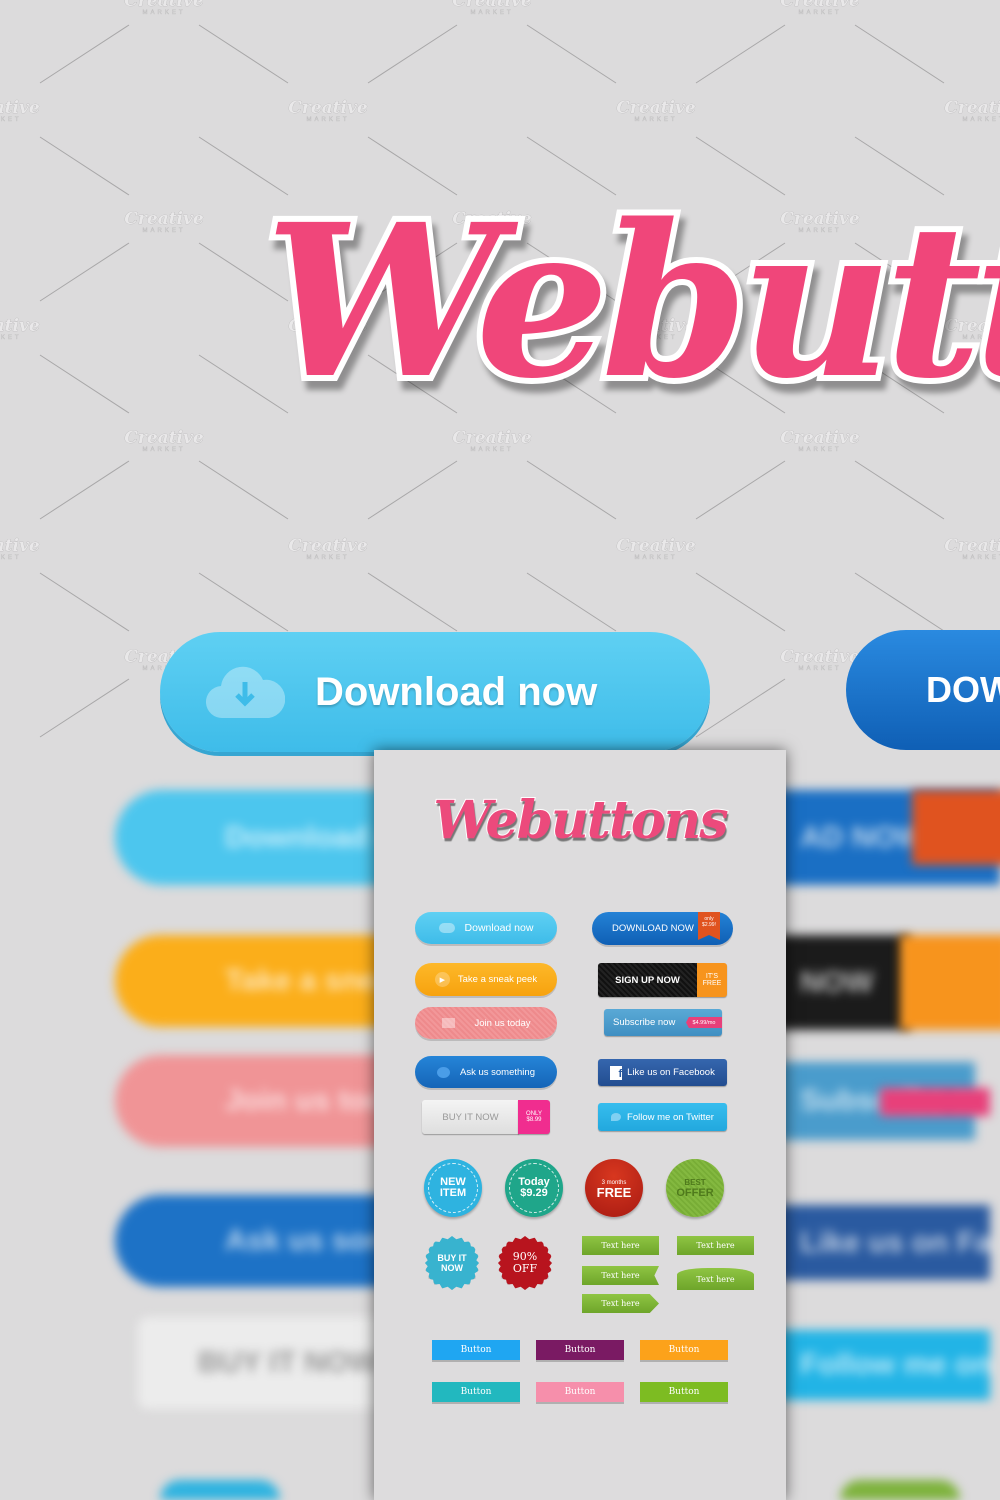 This screenshot has height=1500, width=1000. I want to click on hero-download-button: Download now, so click(435, 692).